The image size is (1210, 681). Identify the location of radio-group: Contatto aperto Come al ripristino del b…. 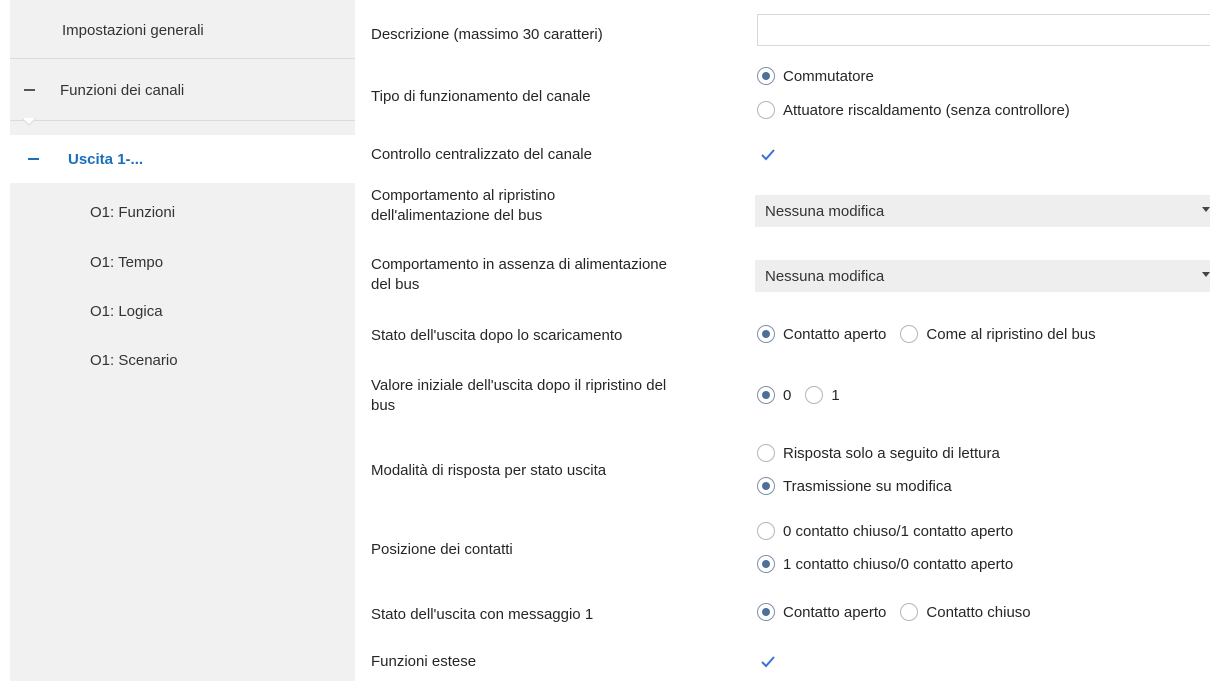
(926, 334).